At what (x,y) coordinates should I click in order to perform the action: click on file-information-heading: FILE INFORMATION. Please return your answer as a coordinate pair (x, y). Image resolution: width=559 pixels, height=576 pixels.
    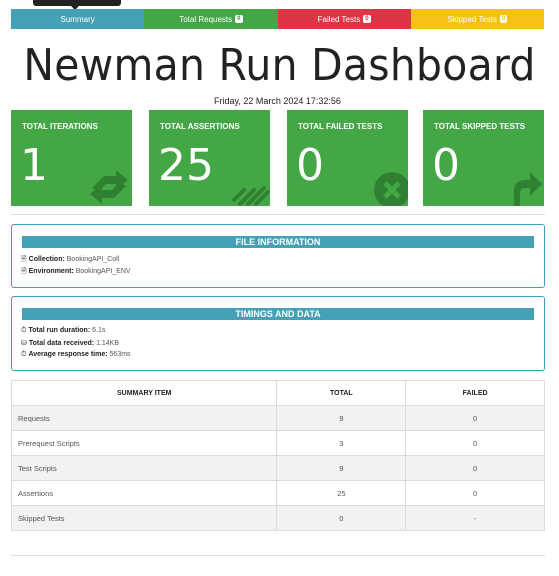
    Looking at the image, I should click on (278, 242).